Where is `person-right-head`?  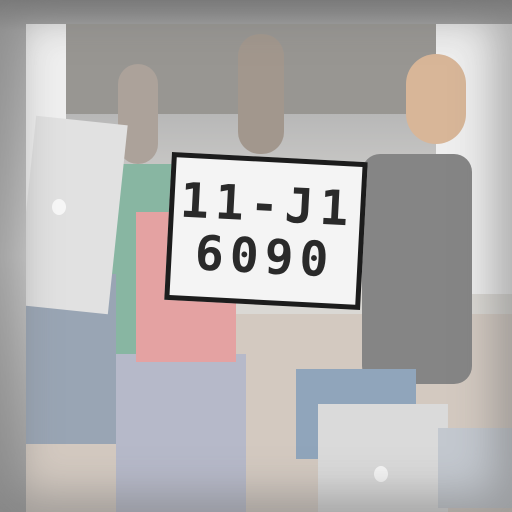
person-right-head is located at coordinates (436, 99).